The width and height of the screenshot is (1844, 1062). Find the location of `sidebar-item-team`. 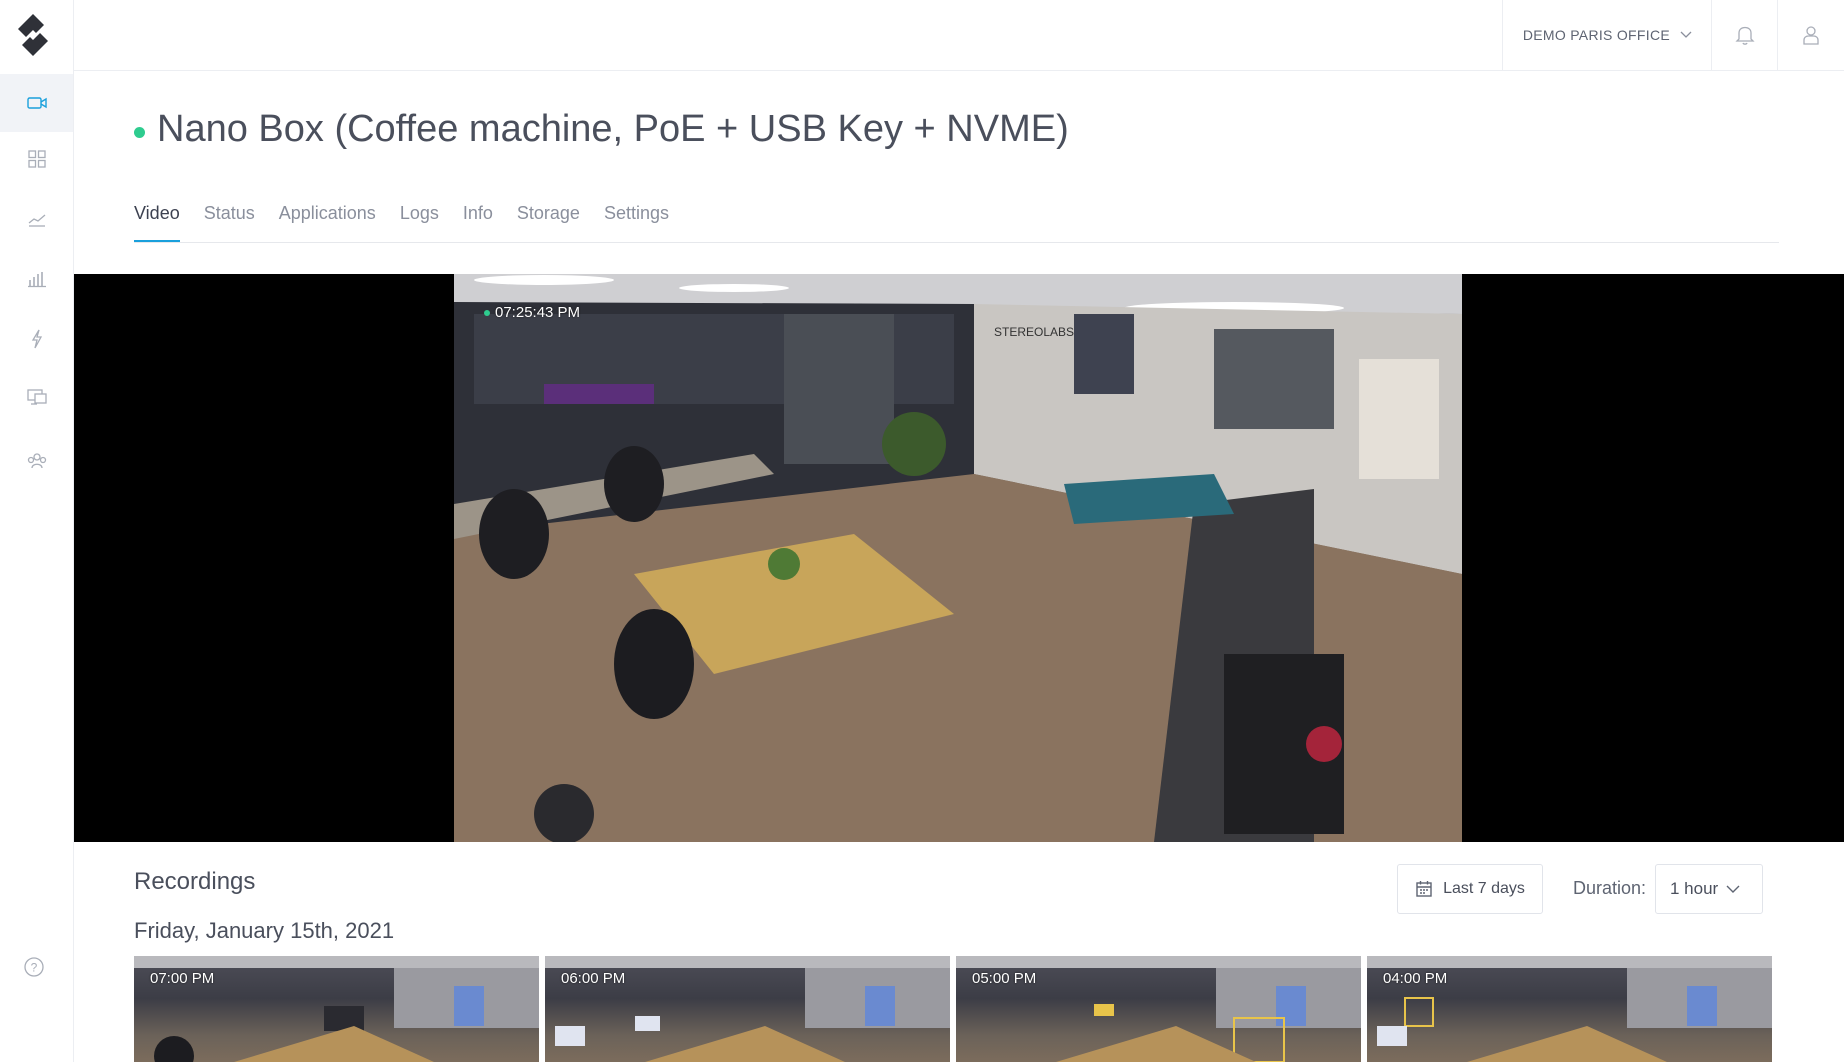

sidebar-item-team is located at coordinates (36, 461).